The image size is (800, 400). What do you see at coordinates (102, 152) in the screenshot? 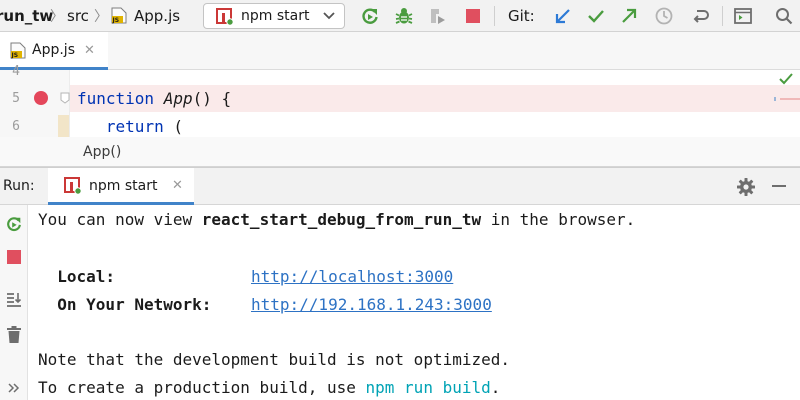
I see `breadcrumb-function: App()` at bounding box center [102, 152].